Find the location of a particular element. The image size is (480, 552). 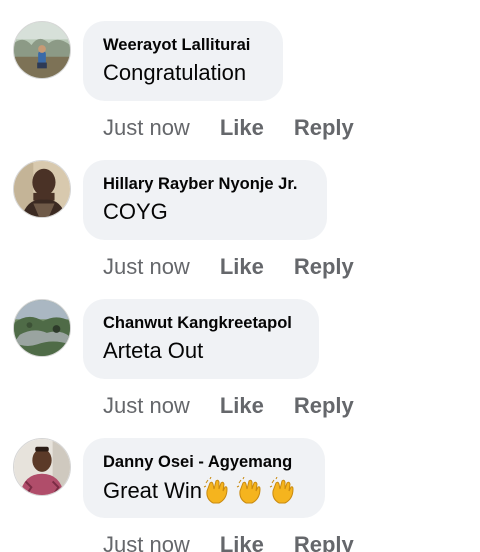

comment-bubble: Chanwut Kangkreetapol Arteta Out is located at coordinates (201, 339).